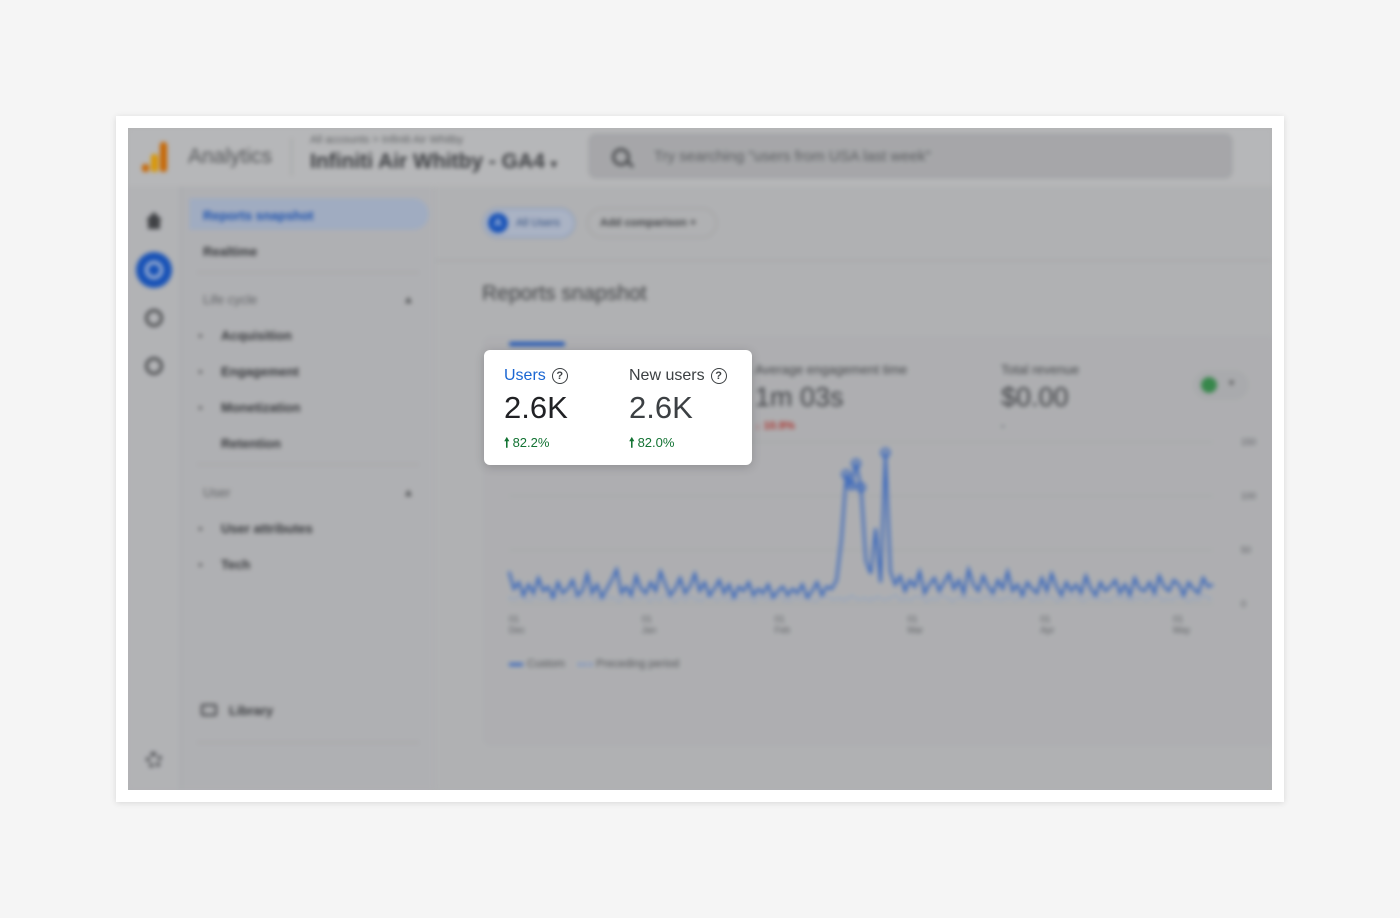  Describe the element at coordinates (536, 407) in the screenshot. I see `metric-value-users: 2.6K` at that location.